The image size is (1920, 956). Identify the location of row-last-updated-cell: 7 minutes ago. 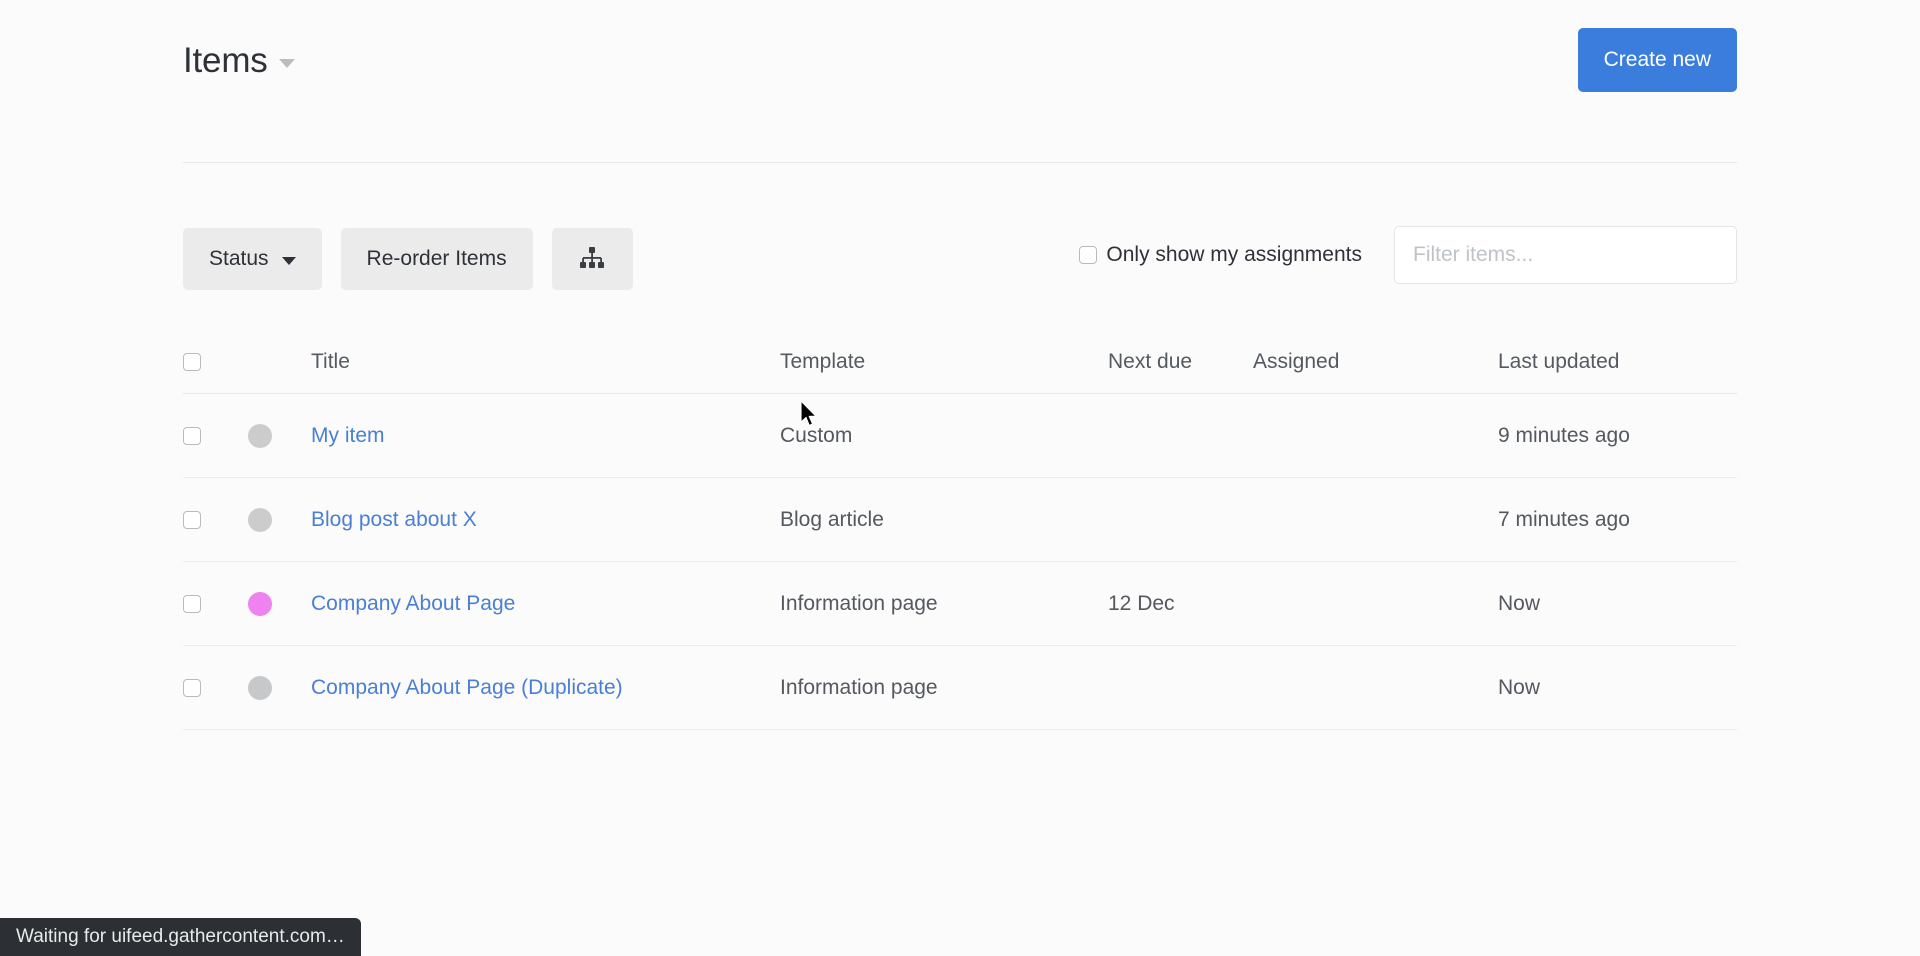
(1564, 519).